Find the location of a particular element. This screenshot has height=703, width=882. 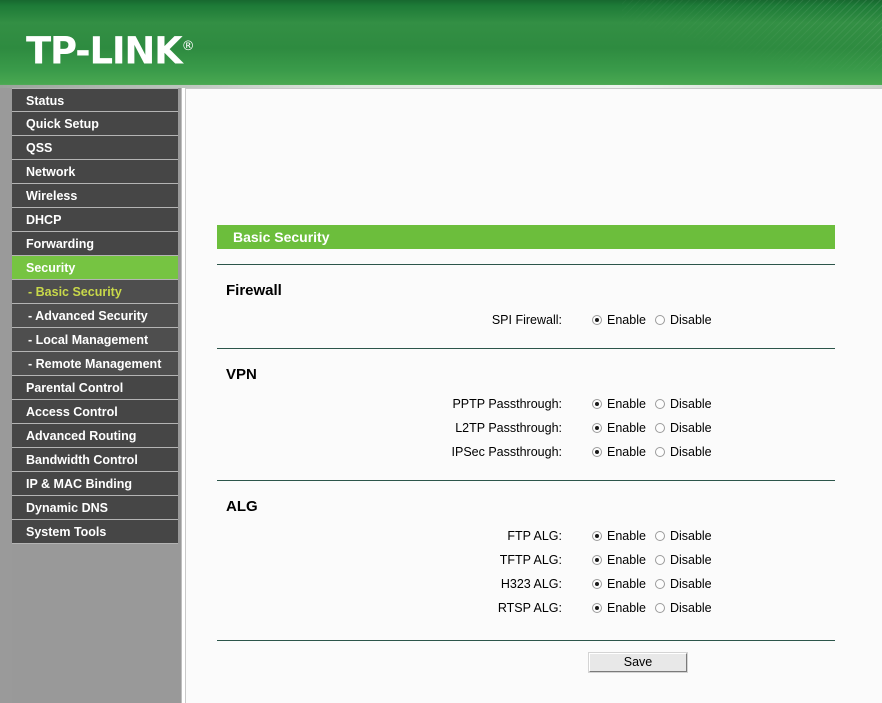

radio-pptp-passthrough-disable: Disable is located at coordinates (683, 404).